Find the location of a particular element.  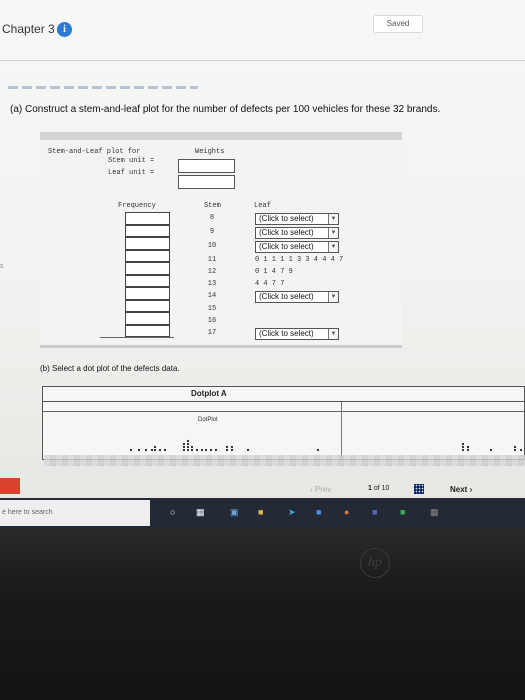

stem-11: 11 is located at coordinates (212, 260).